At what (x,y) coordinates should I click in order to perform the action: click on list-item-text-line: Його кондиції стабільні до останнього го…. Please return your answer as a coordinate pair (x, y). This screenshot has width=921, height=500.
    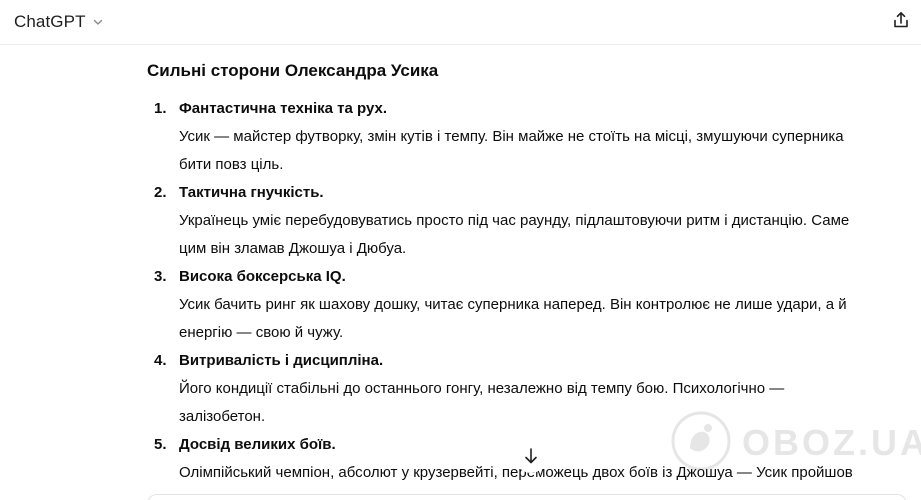
    Looking at the image, I should click on (482, 388).